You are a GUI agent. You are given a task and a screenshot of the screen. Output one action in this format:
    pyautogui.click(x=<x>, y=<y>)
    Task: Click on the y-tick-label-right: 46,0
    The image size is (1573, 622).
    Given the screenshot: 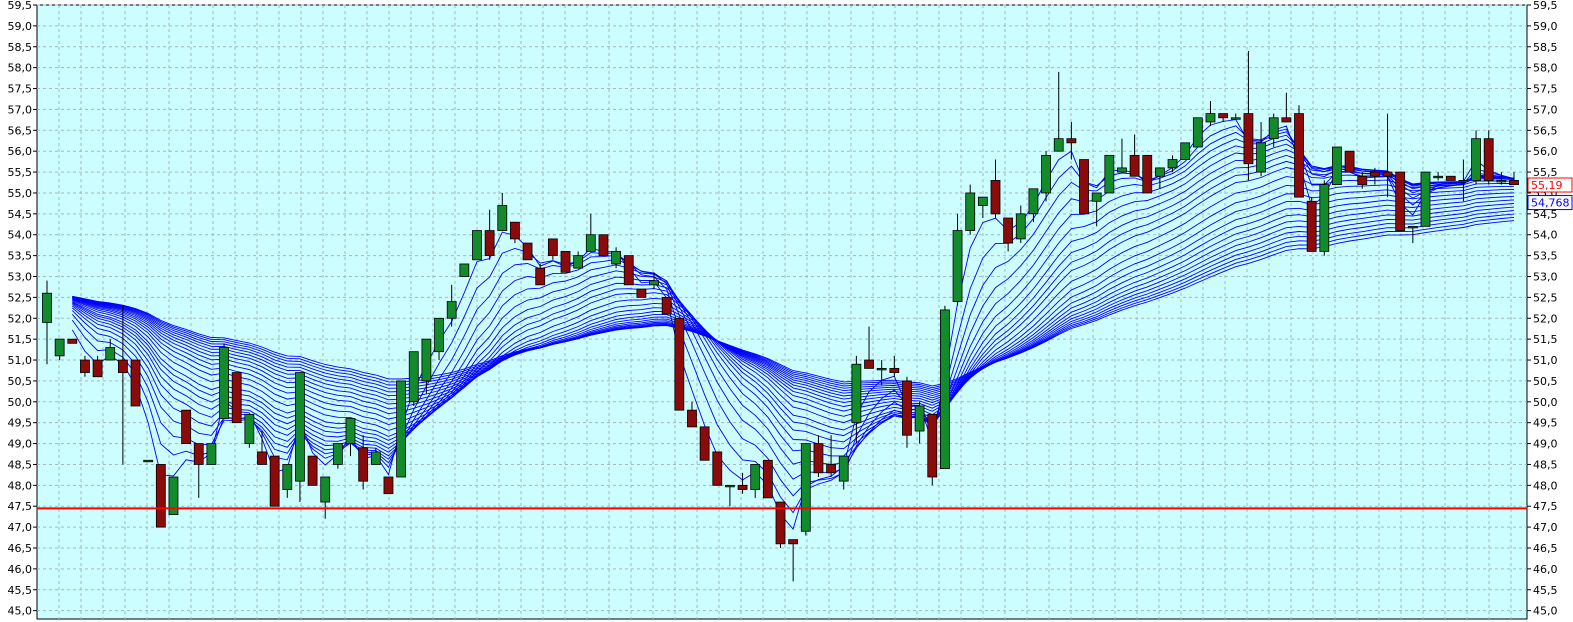 What is the action you would take?
    pyautogui.click(x=1545, y=569)
    